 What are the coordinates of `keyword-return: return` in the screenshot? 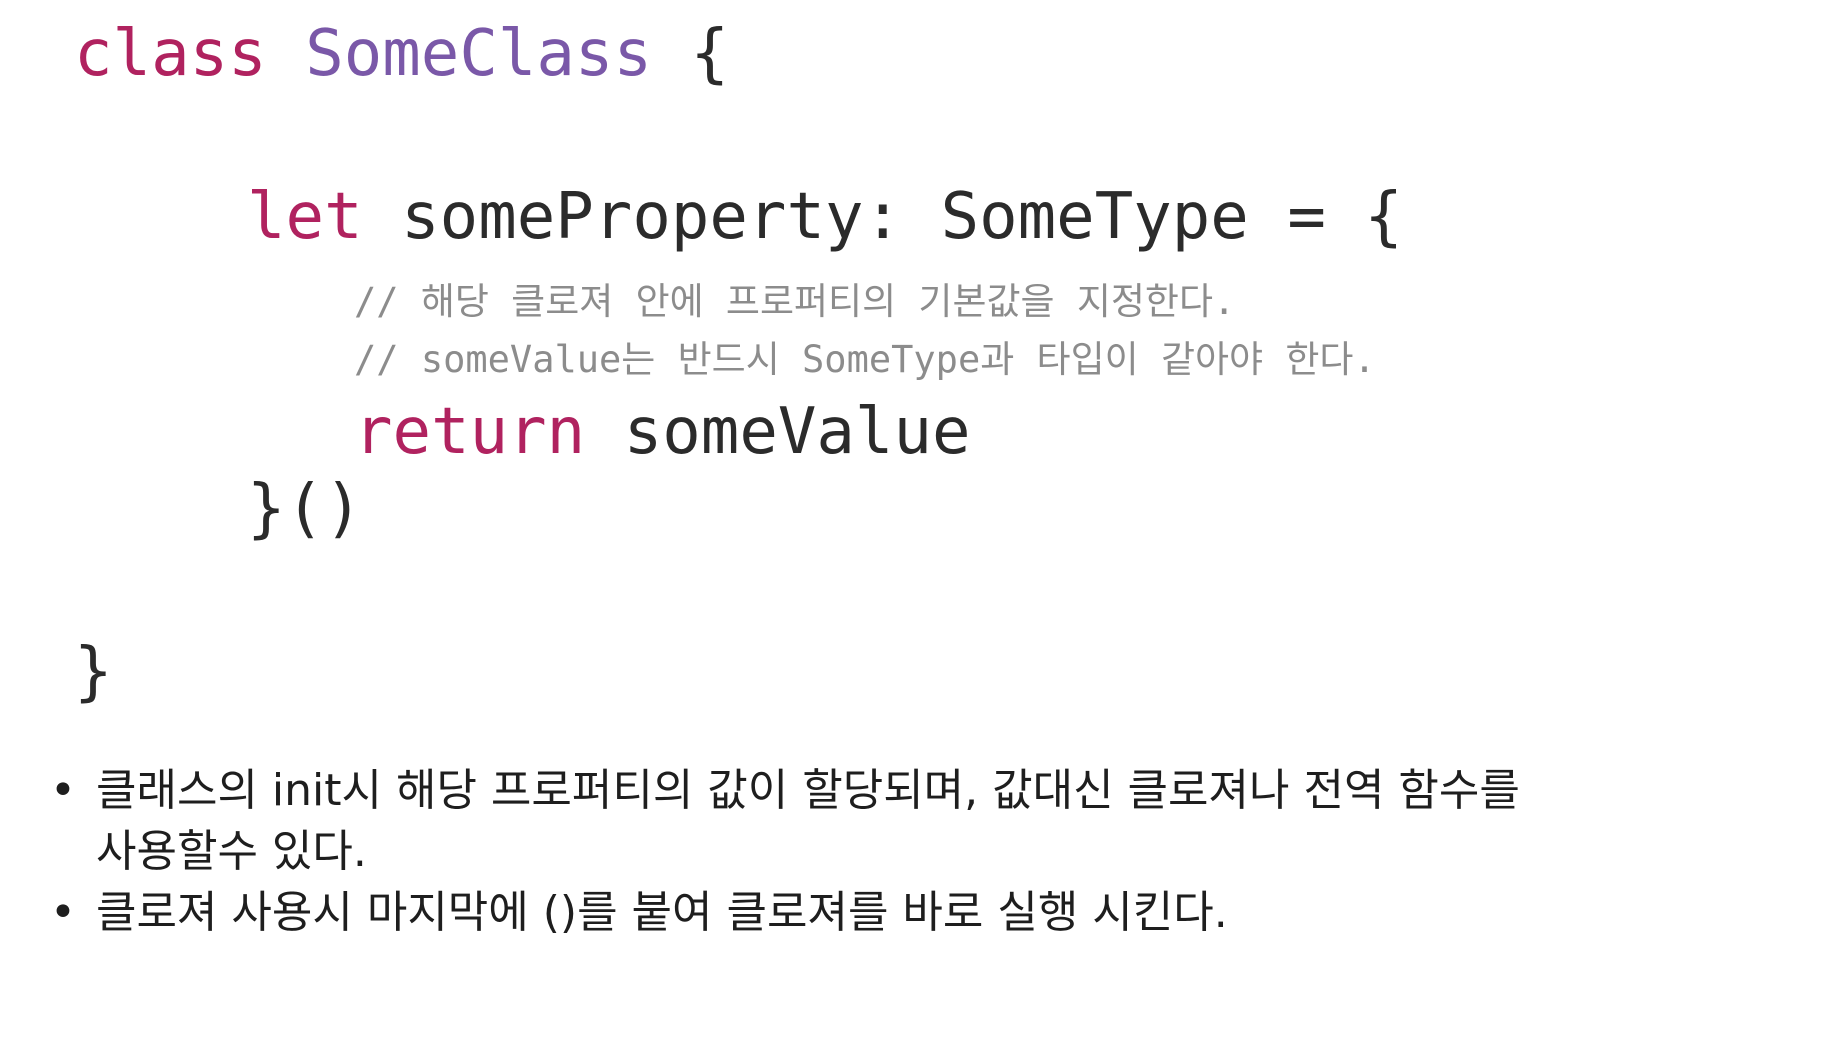 It's located at (470, 432).